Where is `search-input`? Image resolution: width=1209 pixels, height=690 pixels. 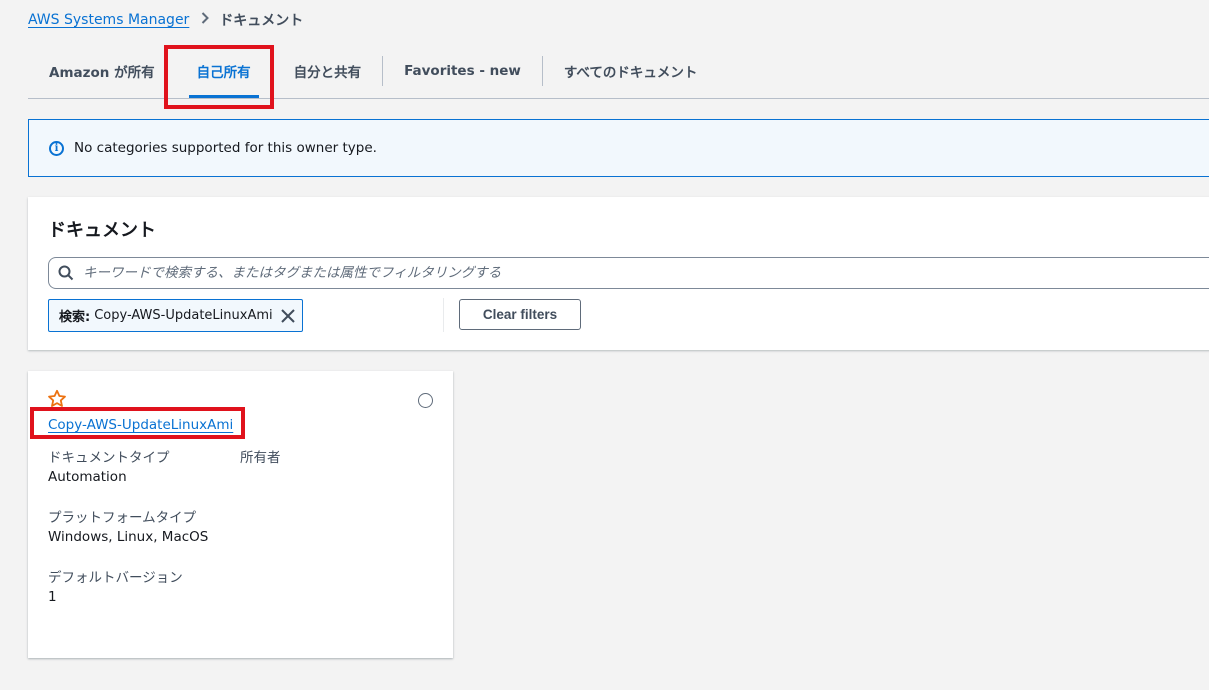 search-input is located at coordinates (646, 273).